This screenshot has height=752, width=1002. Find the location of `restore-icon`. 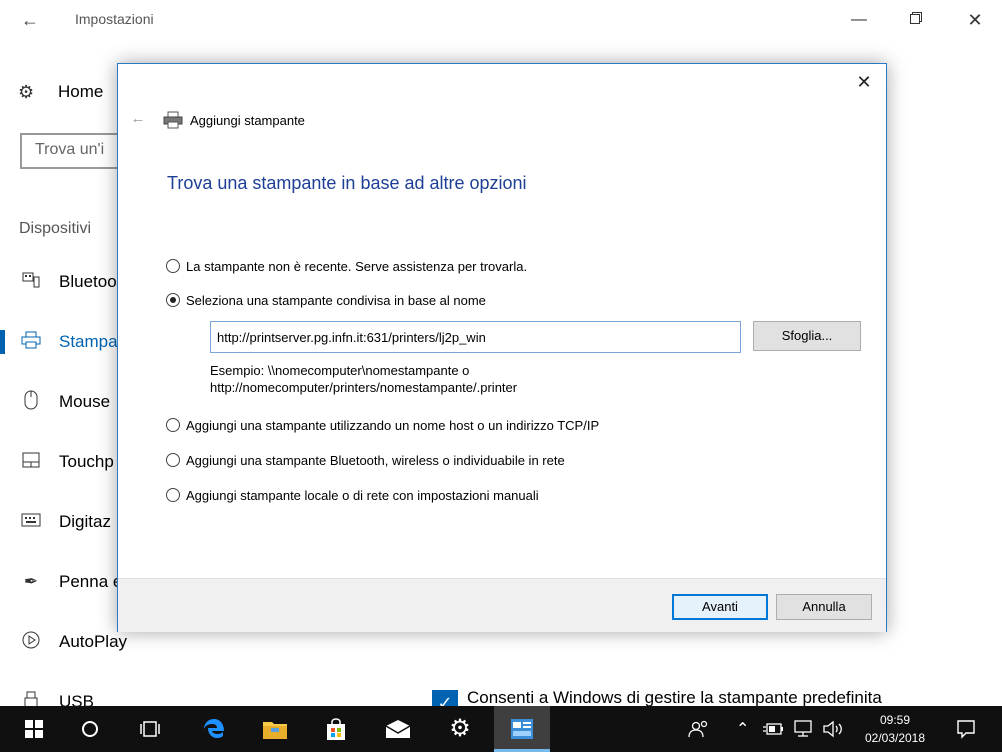

restore-icon is located at coordinates (916, 18).